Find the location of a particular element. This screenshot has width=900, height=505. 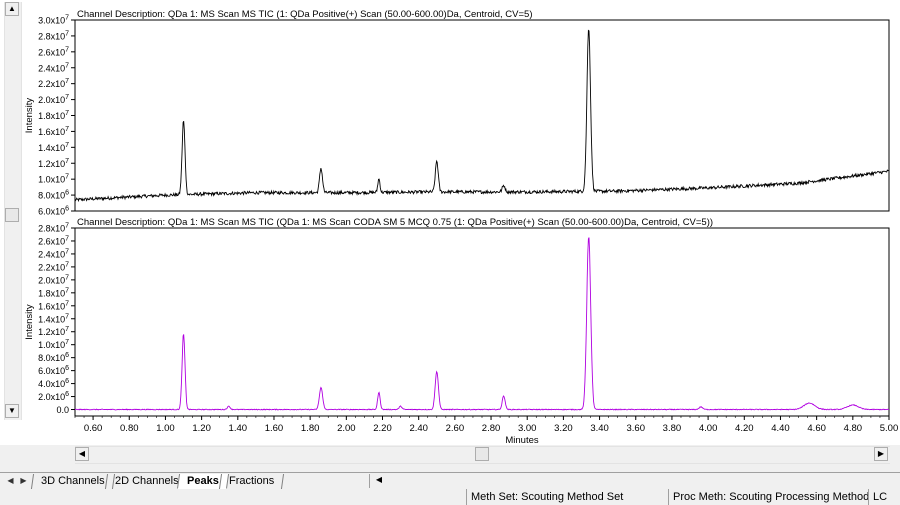

tab-3d-channels: 3D Channels is located at coordinates (72, 481).